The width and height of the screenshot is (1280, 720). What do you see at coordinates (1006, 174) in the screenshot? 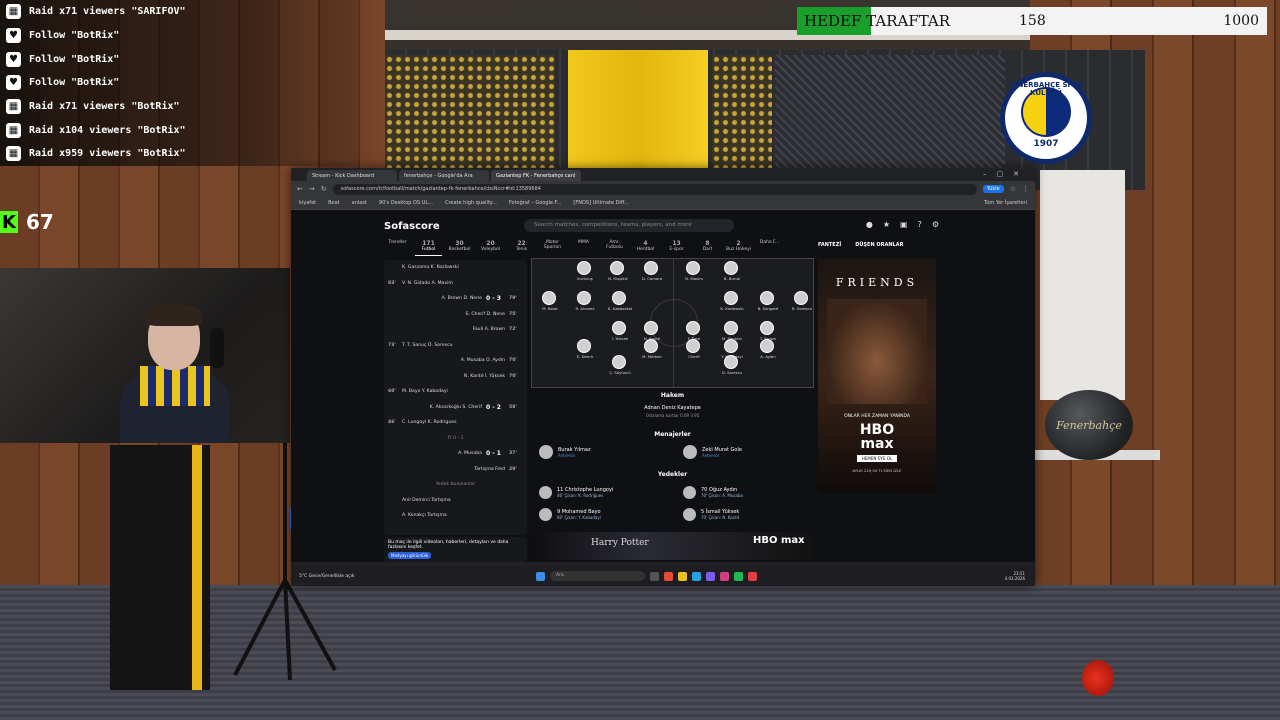
I see `window-controls: –▢✕` at bounding box center [1006, 174].